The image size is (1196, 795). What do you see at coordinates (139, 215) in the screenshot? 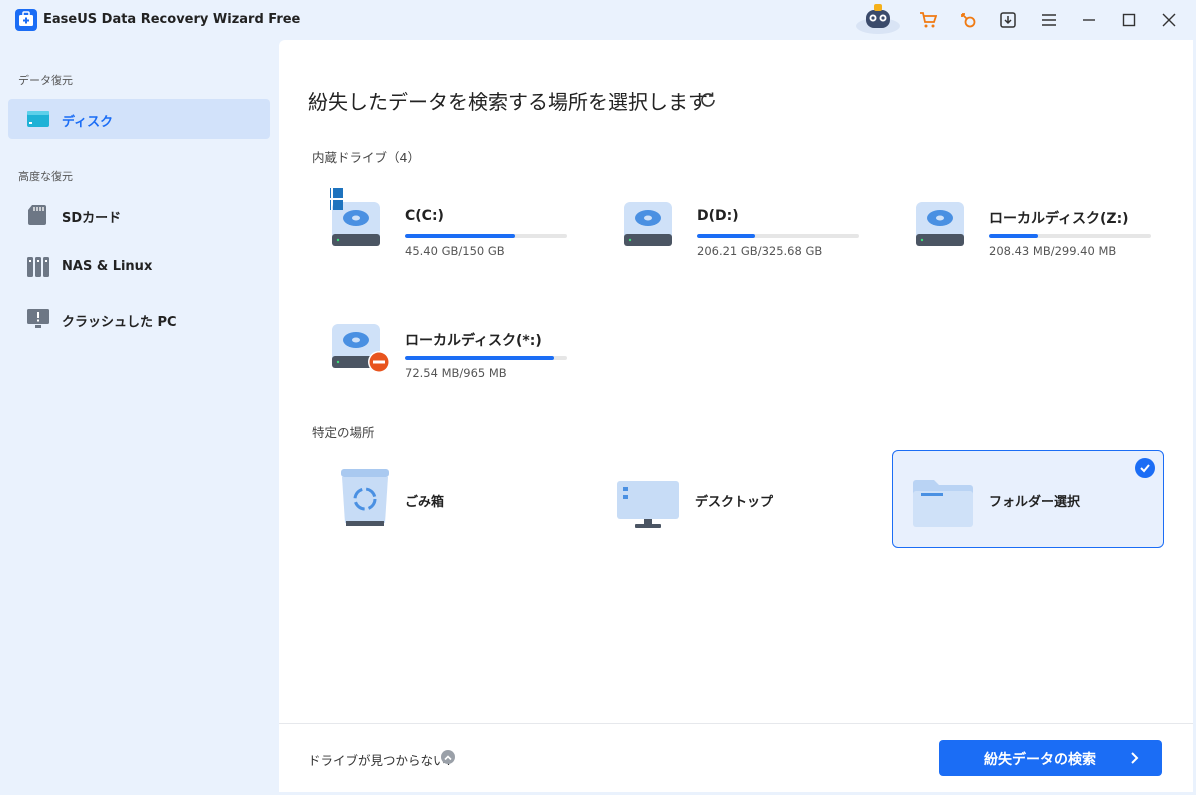
I see `sidebar-item-sd-card: SDカード` at bounding box center [139, 215].